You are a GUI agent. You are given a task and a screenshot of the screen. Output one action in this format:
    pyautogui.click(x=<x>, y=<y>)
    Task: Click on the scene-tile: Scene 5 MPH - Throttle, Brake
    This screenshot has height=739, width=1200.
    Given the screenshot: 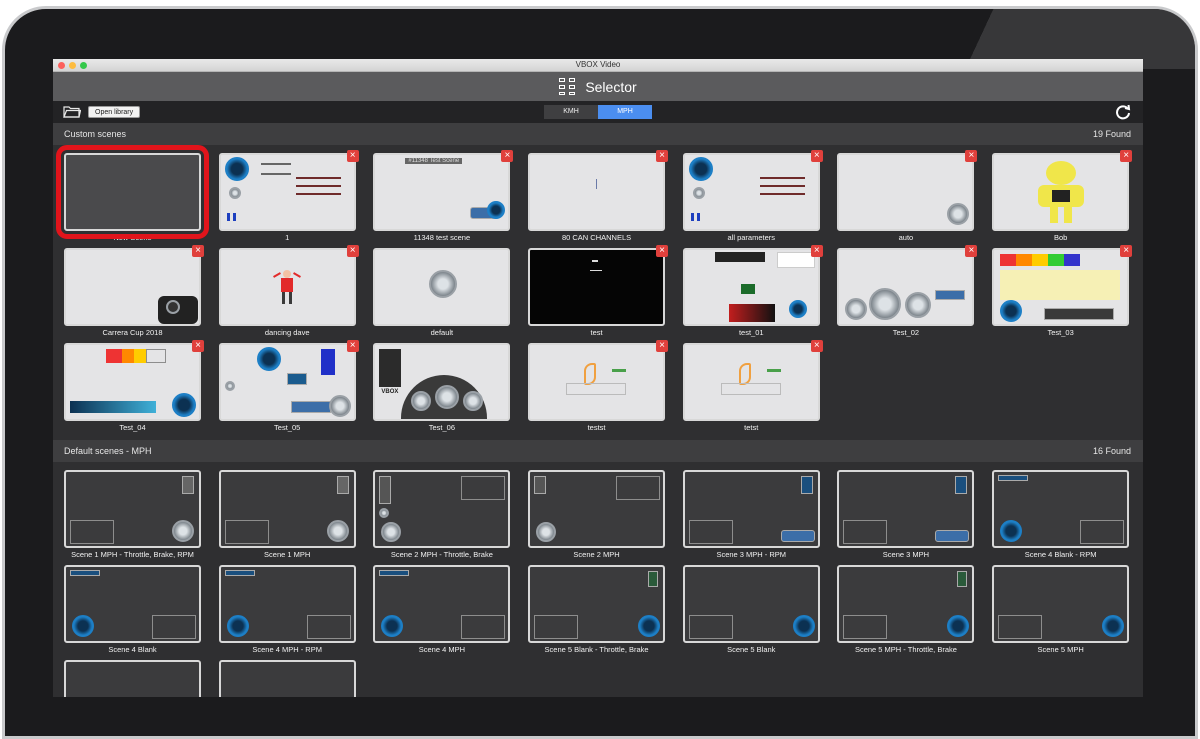 What is the action you would take?
    pyautogui.click(x=906, y=612)
    